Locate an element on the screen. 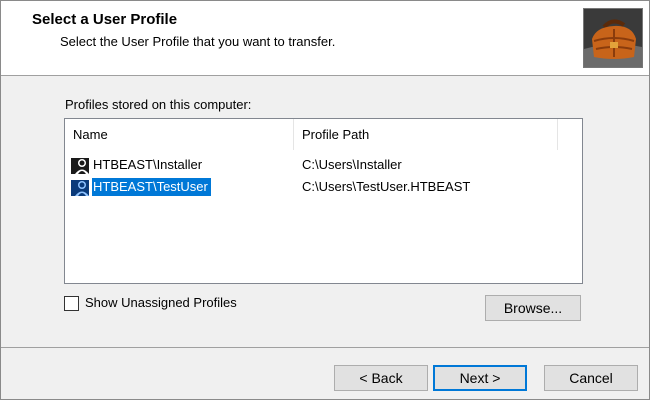 The width and height of the screenshot is (650, 400). list-item: HTBEAST\Installer C:\Users\Installer is located at coordinates (322, 166).